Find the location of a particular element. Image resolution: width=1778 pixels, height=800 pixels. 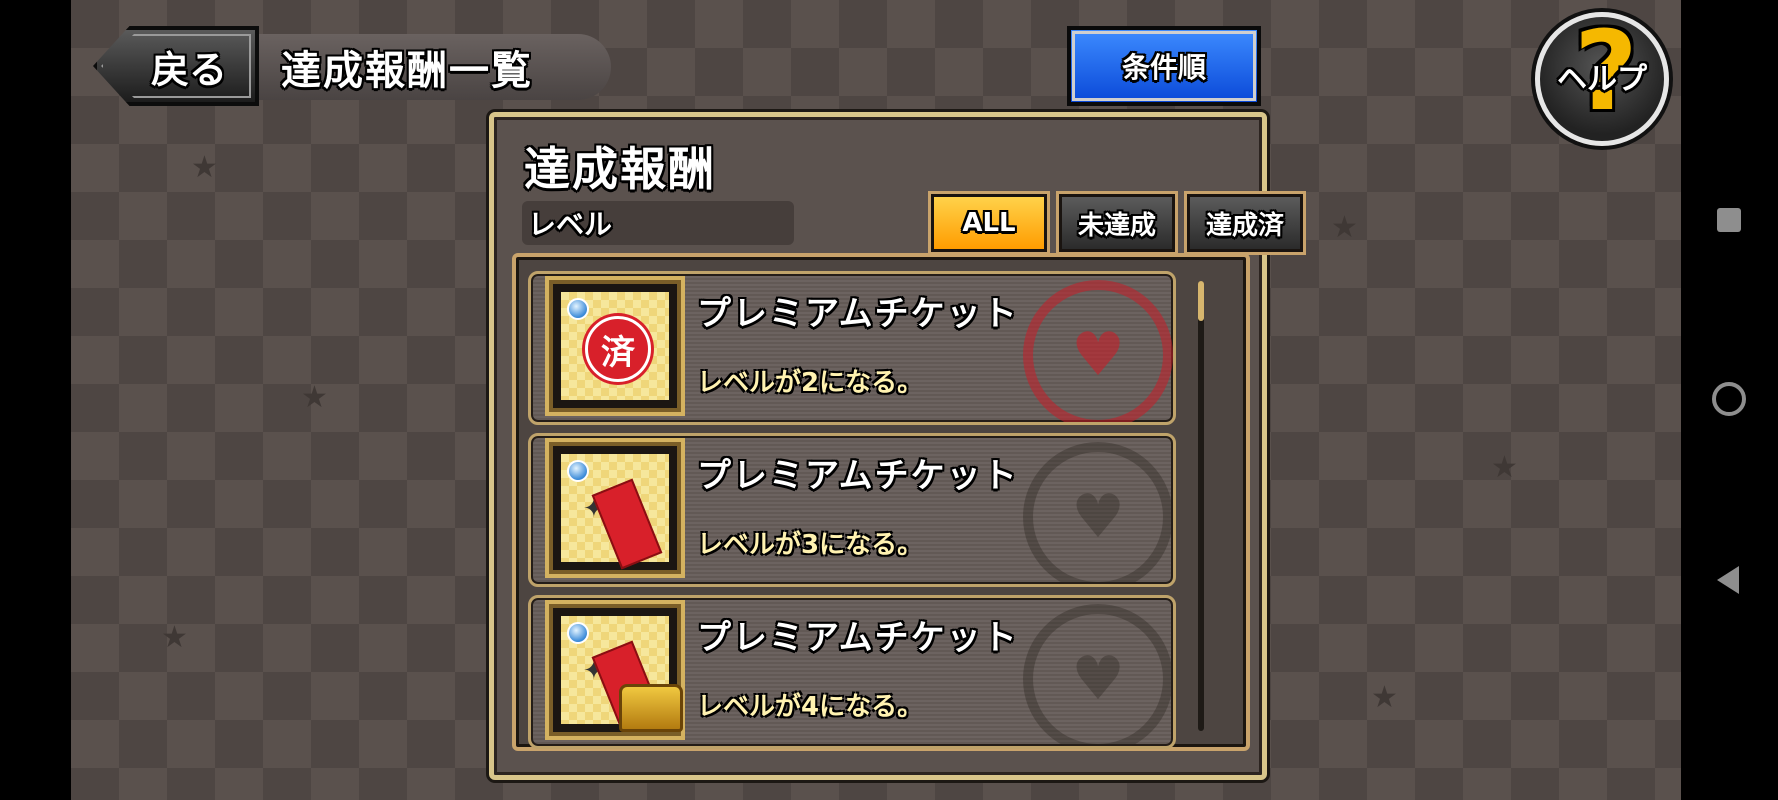

help-button: ? ヘルプ is located at coordinates (1602, 76).